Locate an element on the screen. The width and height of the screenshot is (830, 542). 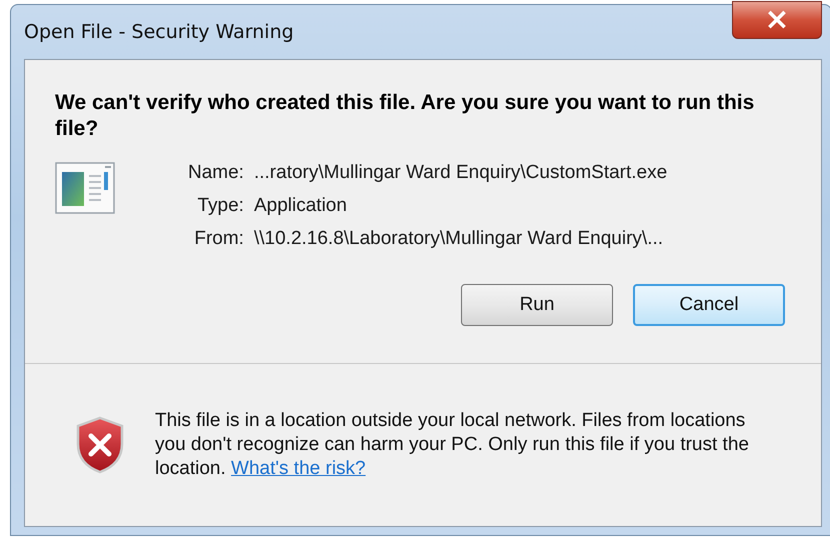
field-label: Type: is located at coordinates (220, 206).